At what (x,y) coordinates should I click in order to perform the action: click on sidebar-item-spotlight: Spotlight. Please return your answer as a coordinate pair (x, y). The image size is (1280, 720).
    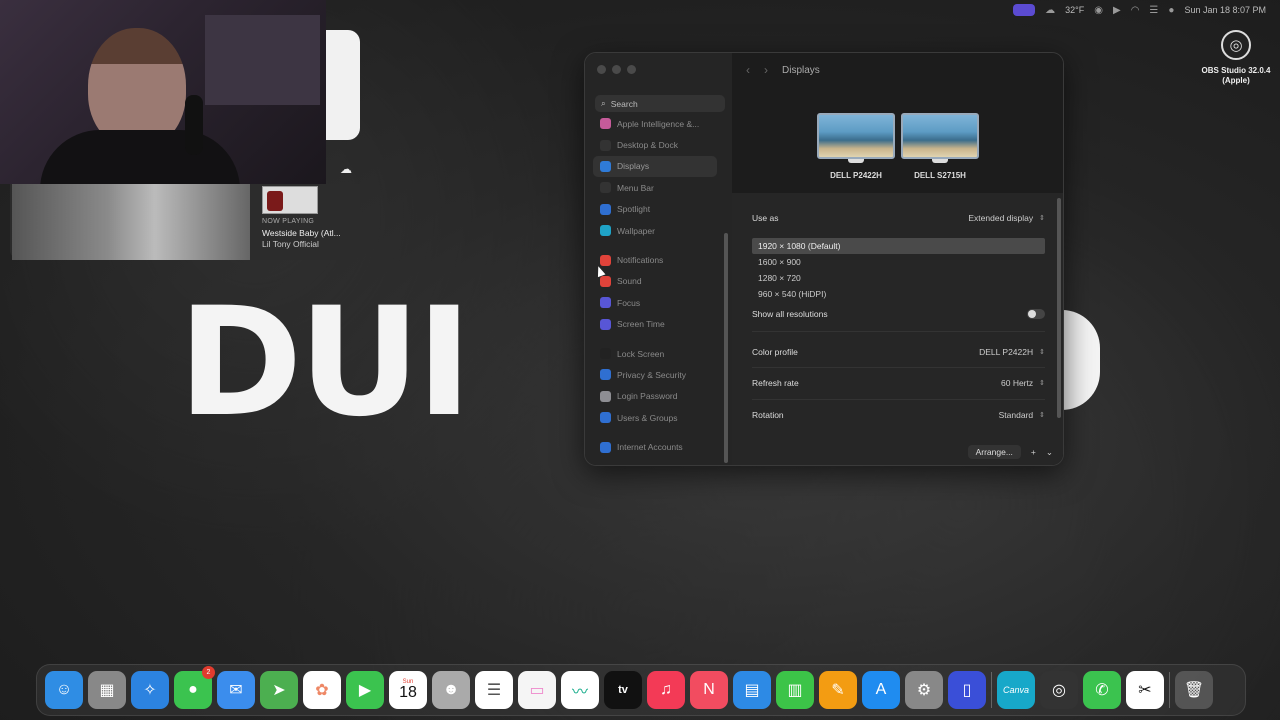
    Looking at the image, I should click on (655, 209).